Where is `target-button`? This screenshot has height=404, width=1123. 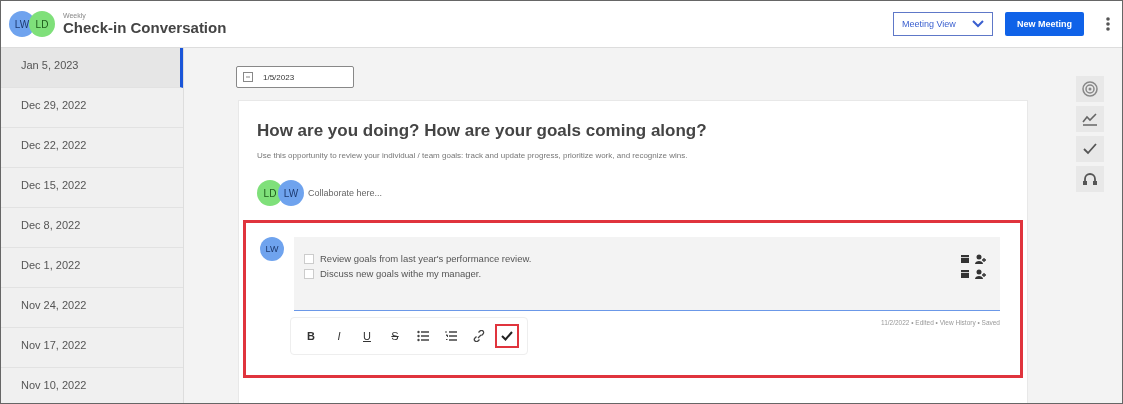
target-button is located at coordinates (1090, 89).